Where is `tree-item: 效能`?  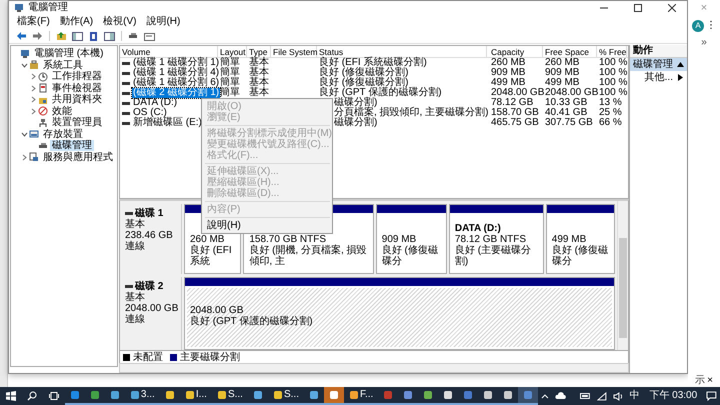
tree-item: 效能 is located at coordinates (62, 111).